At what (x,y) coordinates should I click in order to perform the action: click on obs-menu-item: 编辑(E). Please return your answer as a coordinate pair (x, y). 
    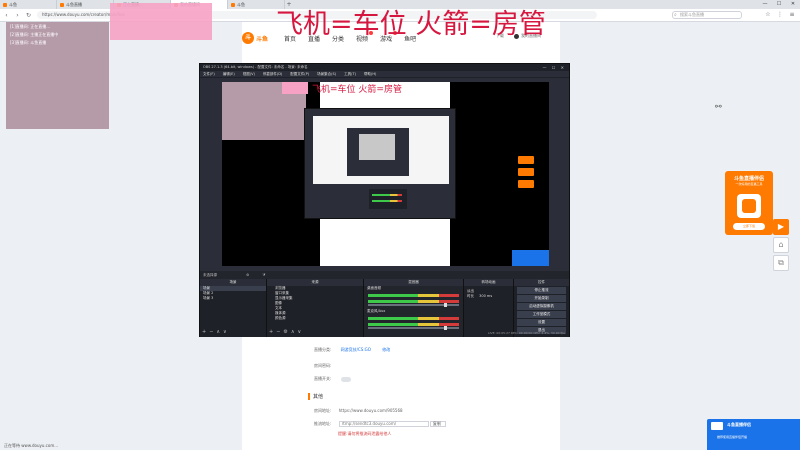
    Looking at the image, I should click on (229, 74).